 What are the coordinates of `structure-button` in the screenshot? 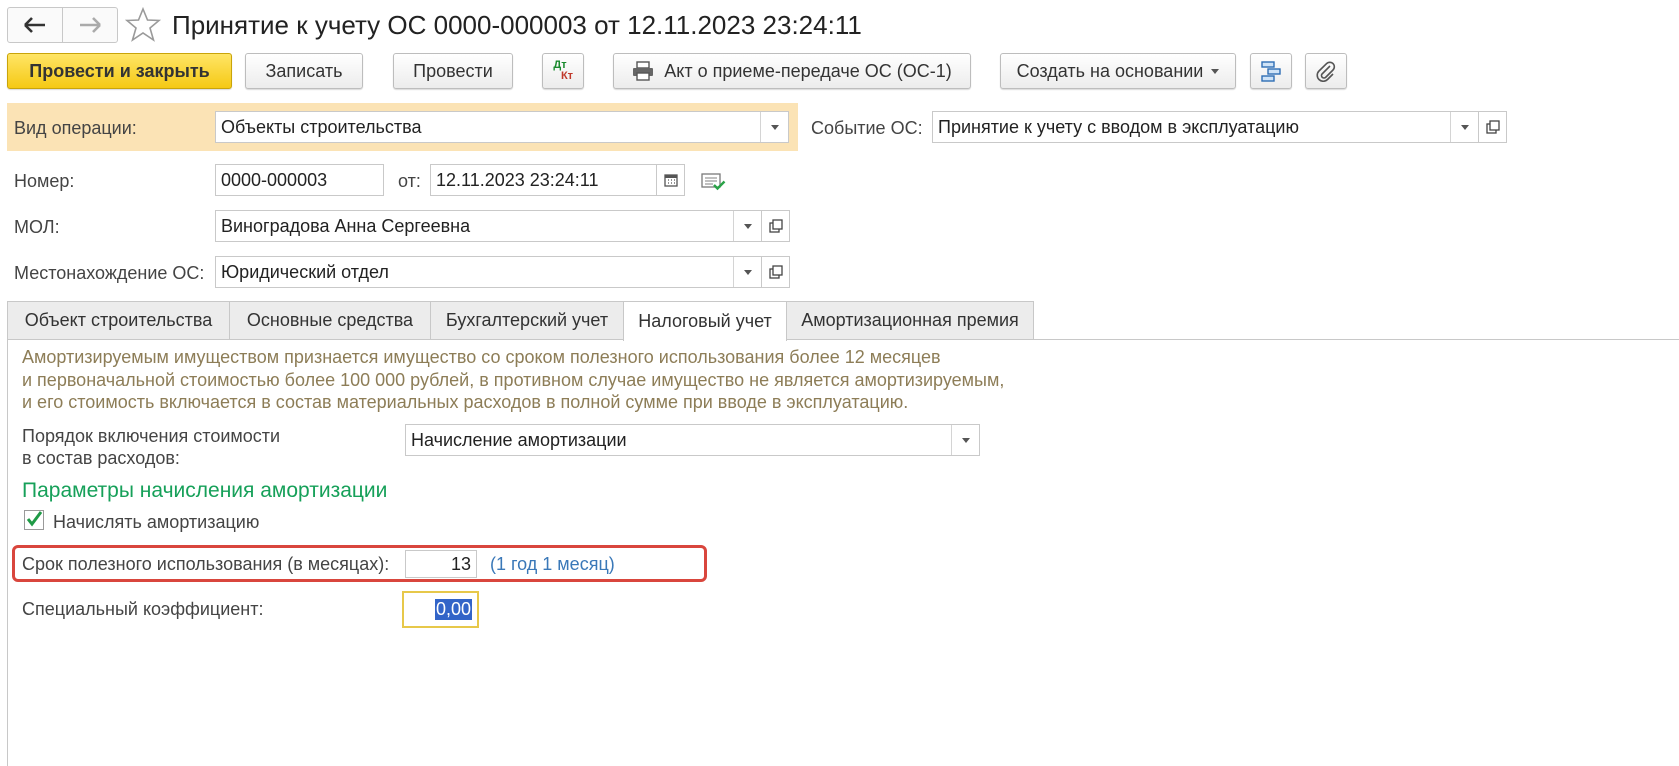 It's located at (1271, 71).